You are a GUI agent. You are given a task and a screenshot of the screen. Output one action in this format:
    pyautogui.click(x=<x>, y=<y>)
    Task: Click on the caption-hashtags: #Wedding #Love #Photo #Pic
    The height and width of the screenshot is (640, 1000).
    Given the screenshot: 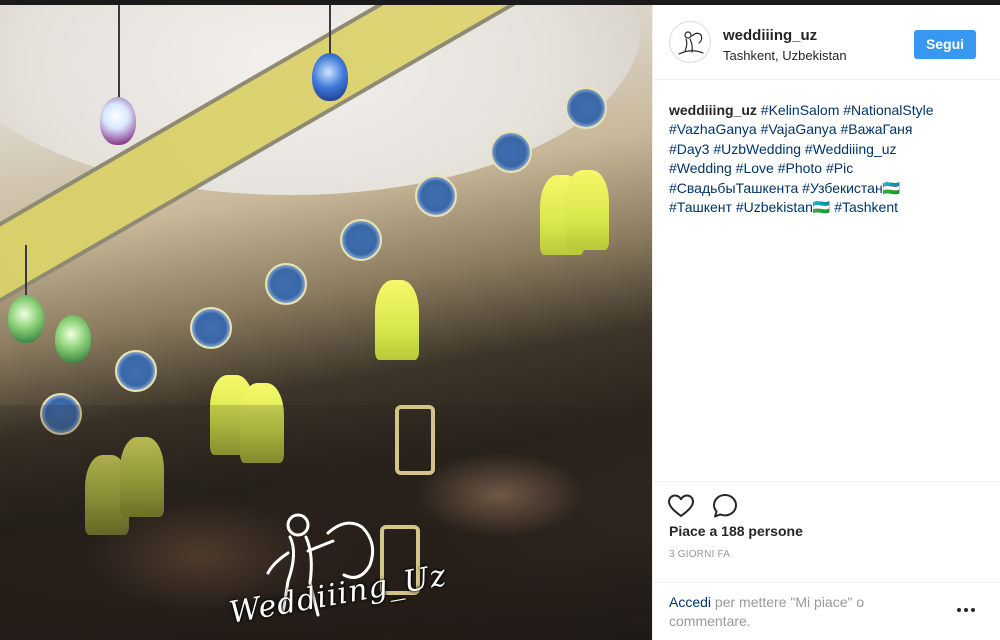 What is the action you would take?
    pyautogui.click(x=829, y=168)
    